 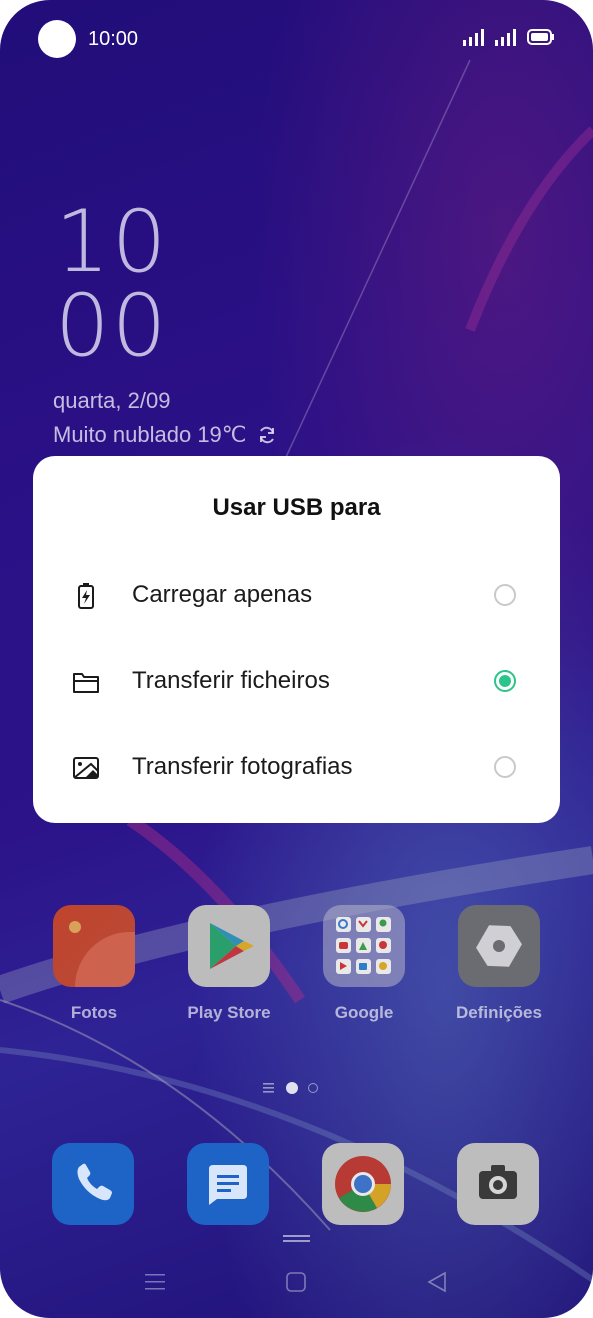 I want to click on app-drawer-handle, so click(x=296, y=1236).